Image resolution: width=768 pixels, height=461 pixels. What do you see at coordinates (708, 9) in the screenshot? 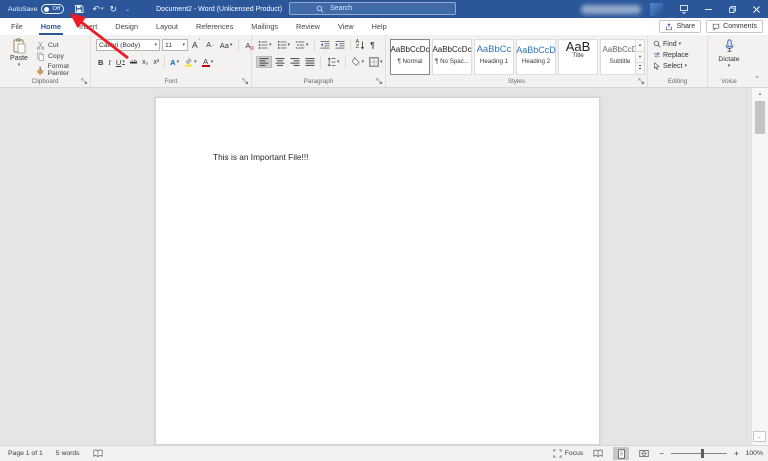
I see `minimize-button` at bounding box center [708, 9].